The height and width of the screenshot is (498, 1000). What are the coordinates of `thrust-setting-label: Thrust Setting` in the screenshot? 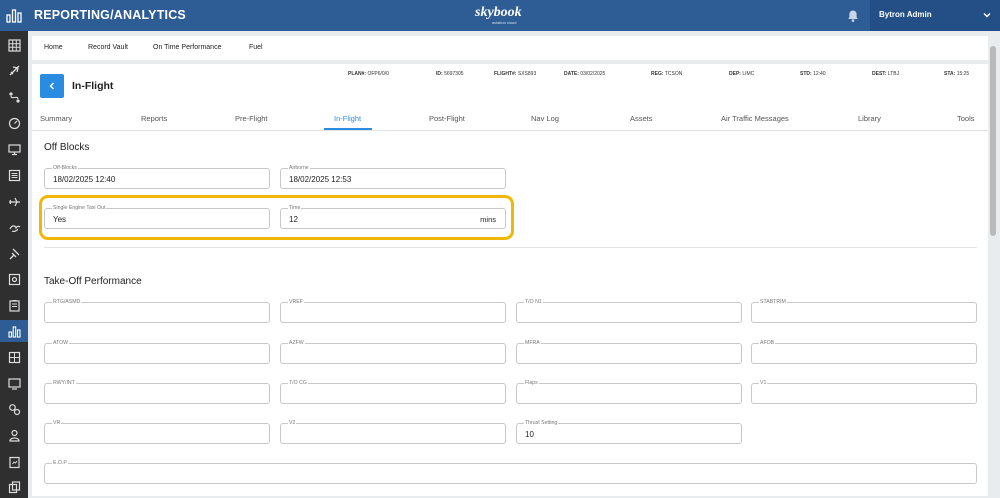 It's located at (541, 423).